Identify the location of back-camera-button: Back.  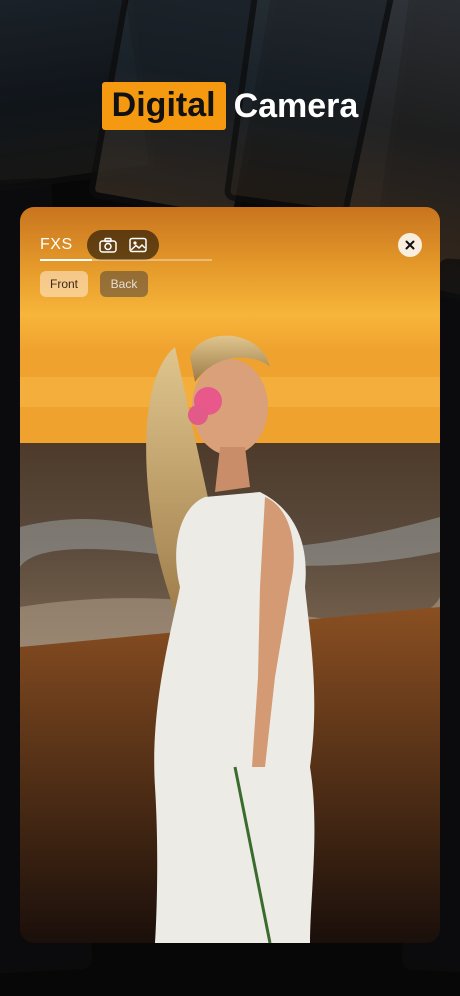
(124, 284).